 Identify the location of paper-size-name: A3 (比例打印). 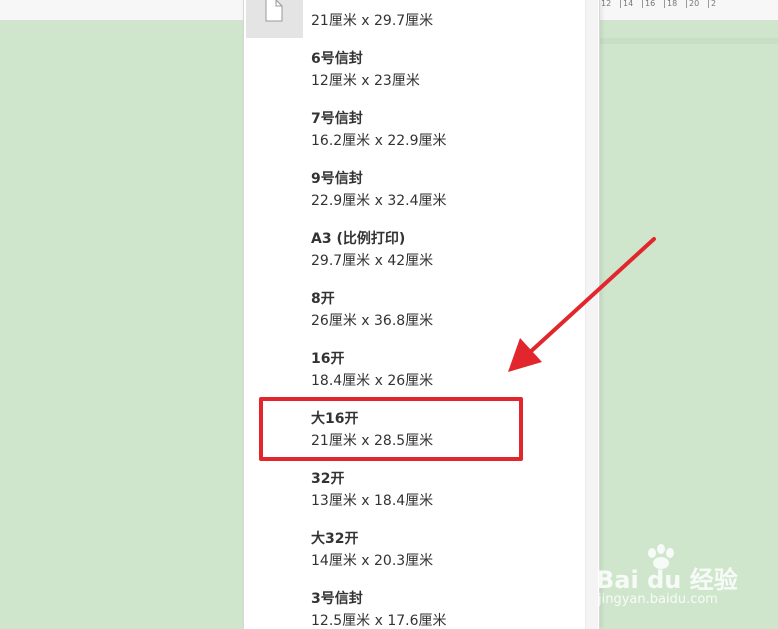
(358, 239).